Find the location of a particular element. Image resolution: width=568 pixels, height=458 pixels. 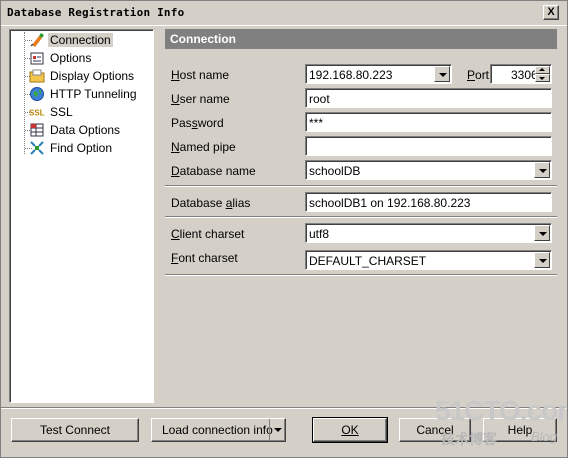

load-connection-label: Load connection info is located at coordinates (217, 430).